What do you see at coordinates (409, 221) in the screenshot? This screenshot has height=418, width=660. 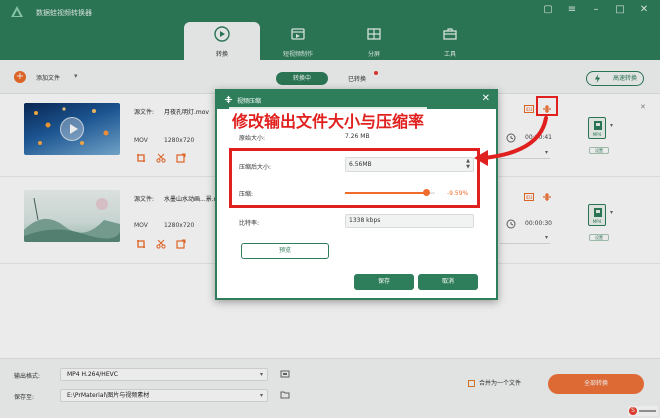 I see `bitrate-field: 1338 kbps` at bounding box center [409, 221].